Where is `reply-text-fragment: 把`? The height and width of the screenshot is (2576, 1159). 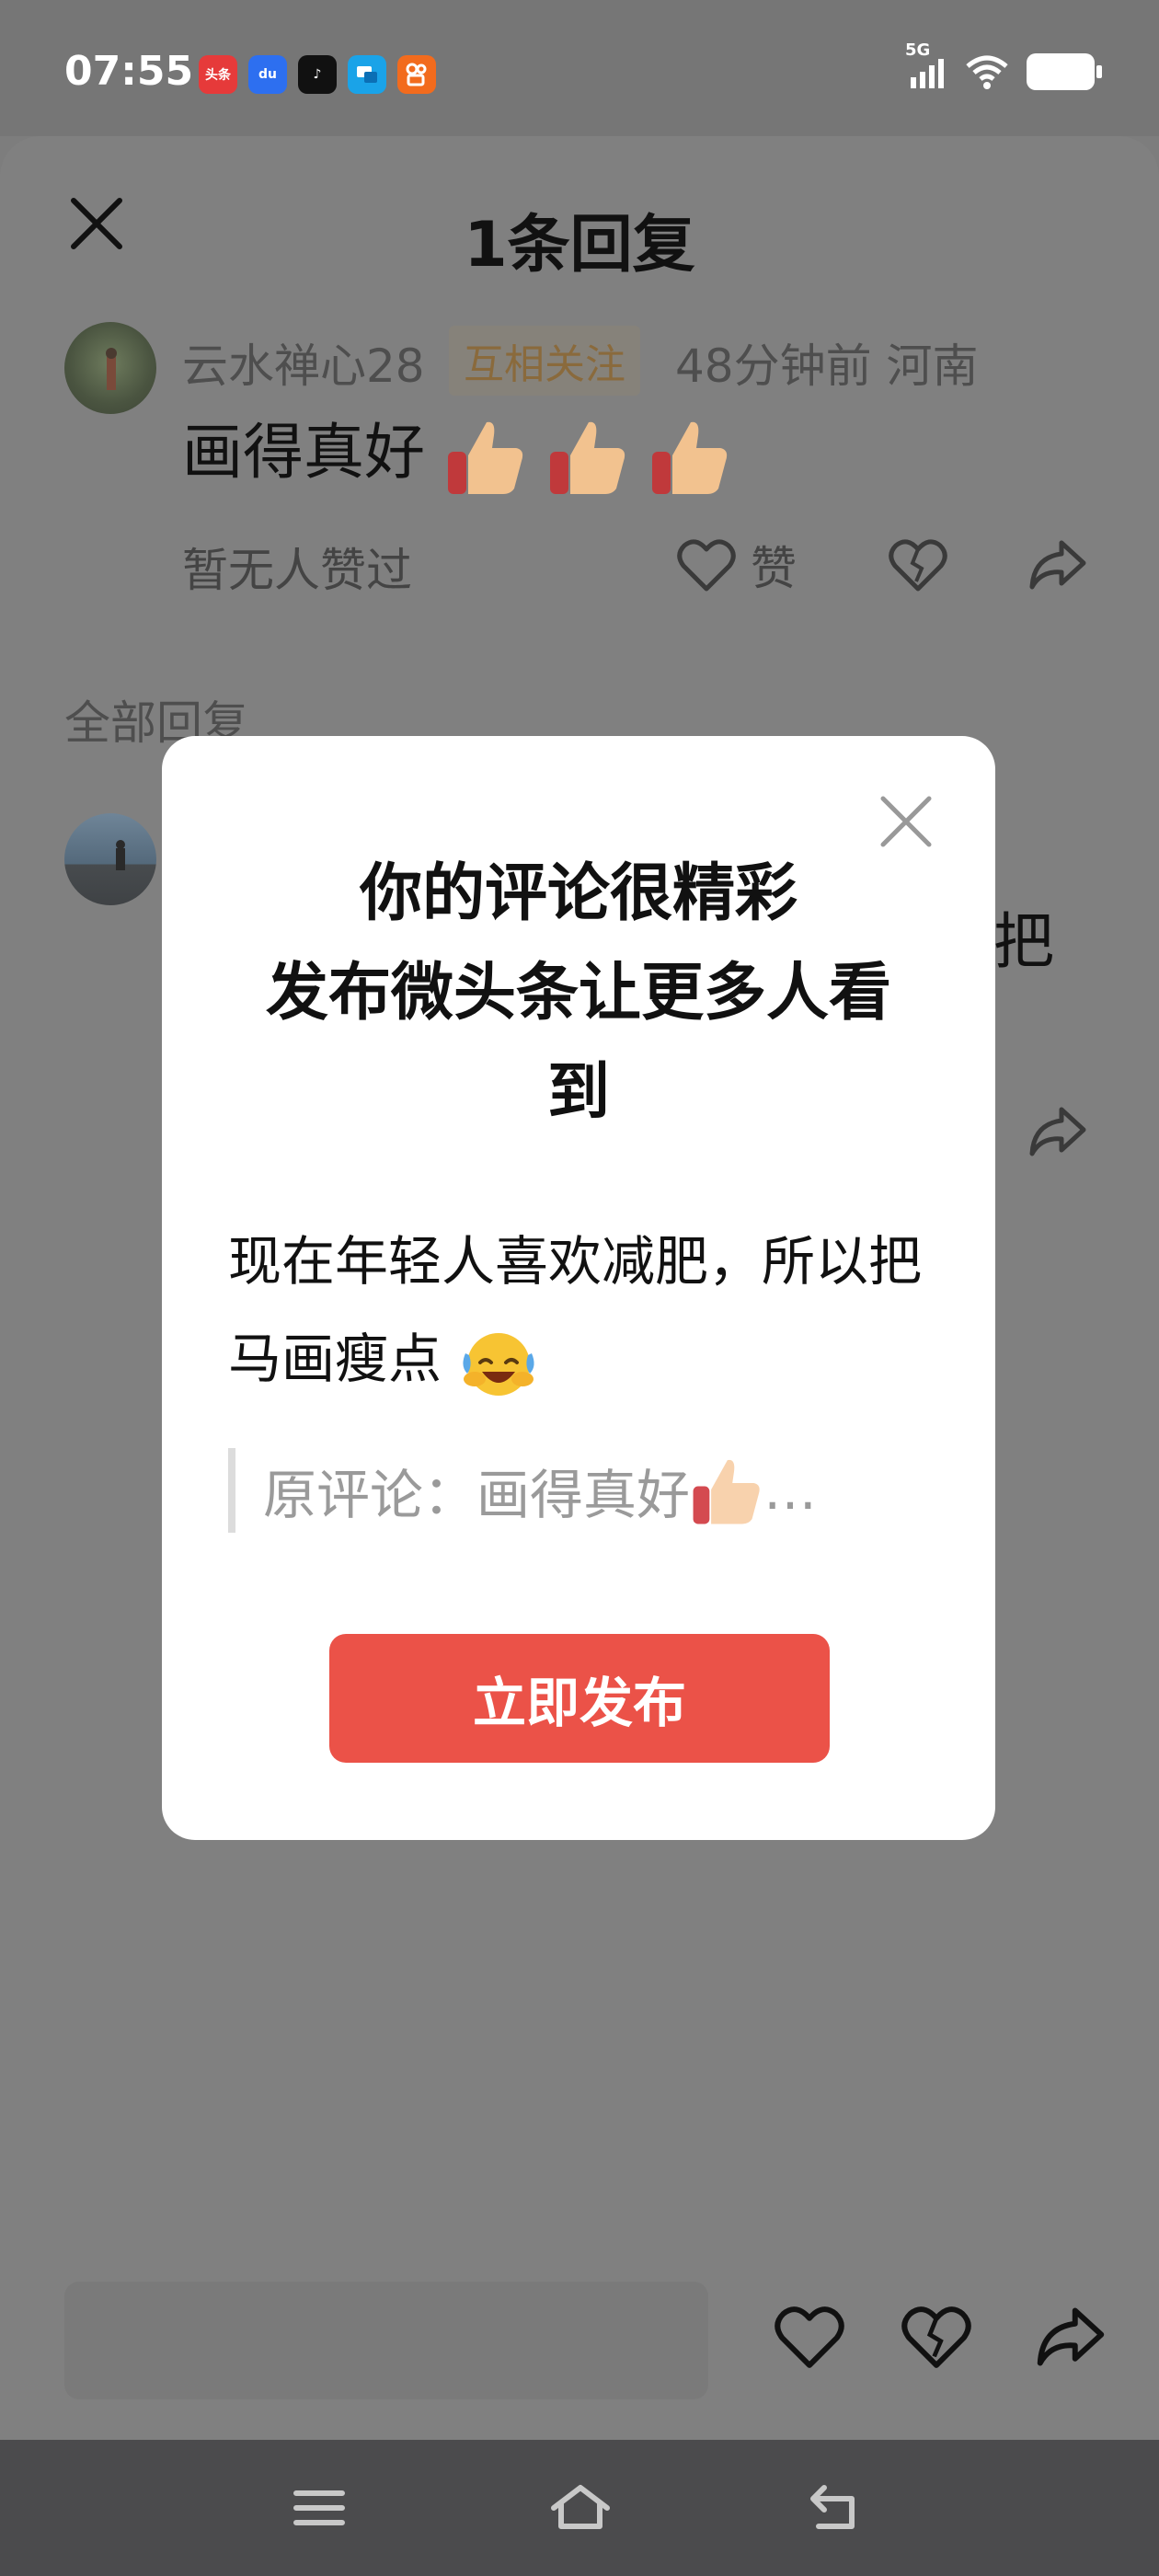 reply-text-fragment: 把 is located at coordinates (1023, 941).